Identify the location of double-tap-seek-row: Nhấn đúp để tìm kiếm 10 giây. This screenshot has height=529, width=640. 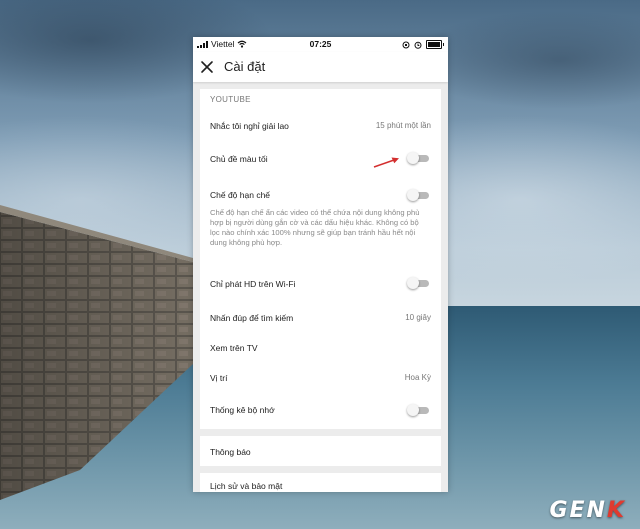
(320, 320).